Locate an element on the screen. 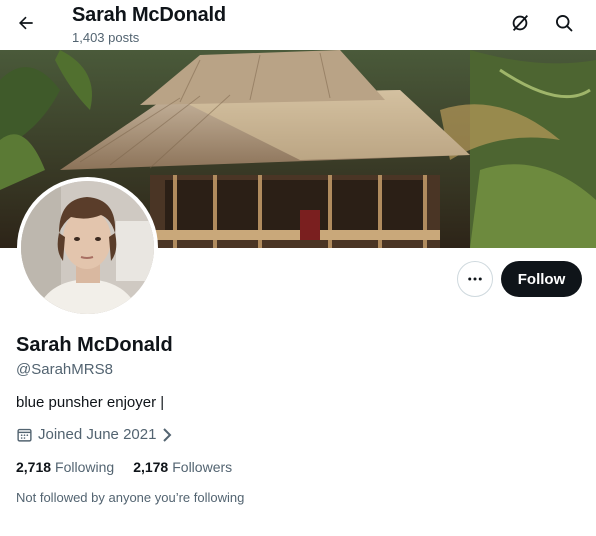 The width and height of the screenshot is (596, 536). arrow-left-icon is located at coordinates (26, 23).